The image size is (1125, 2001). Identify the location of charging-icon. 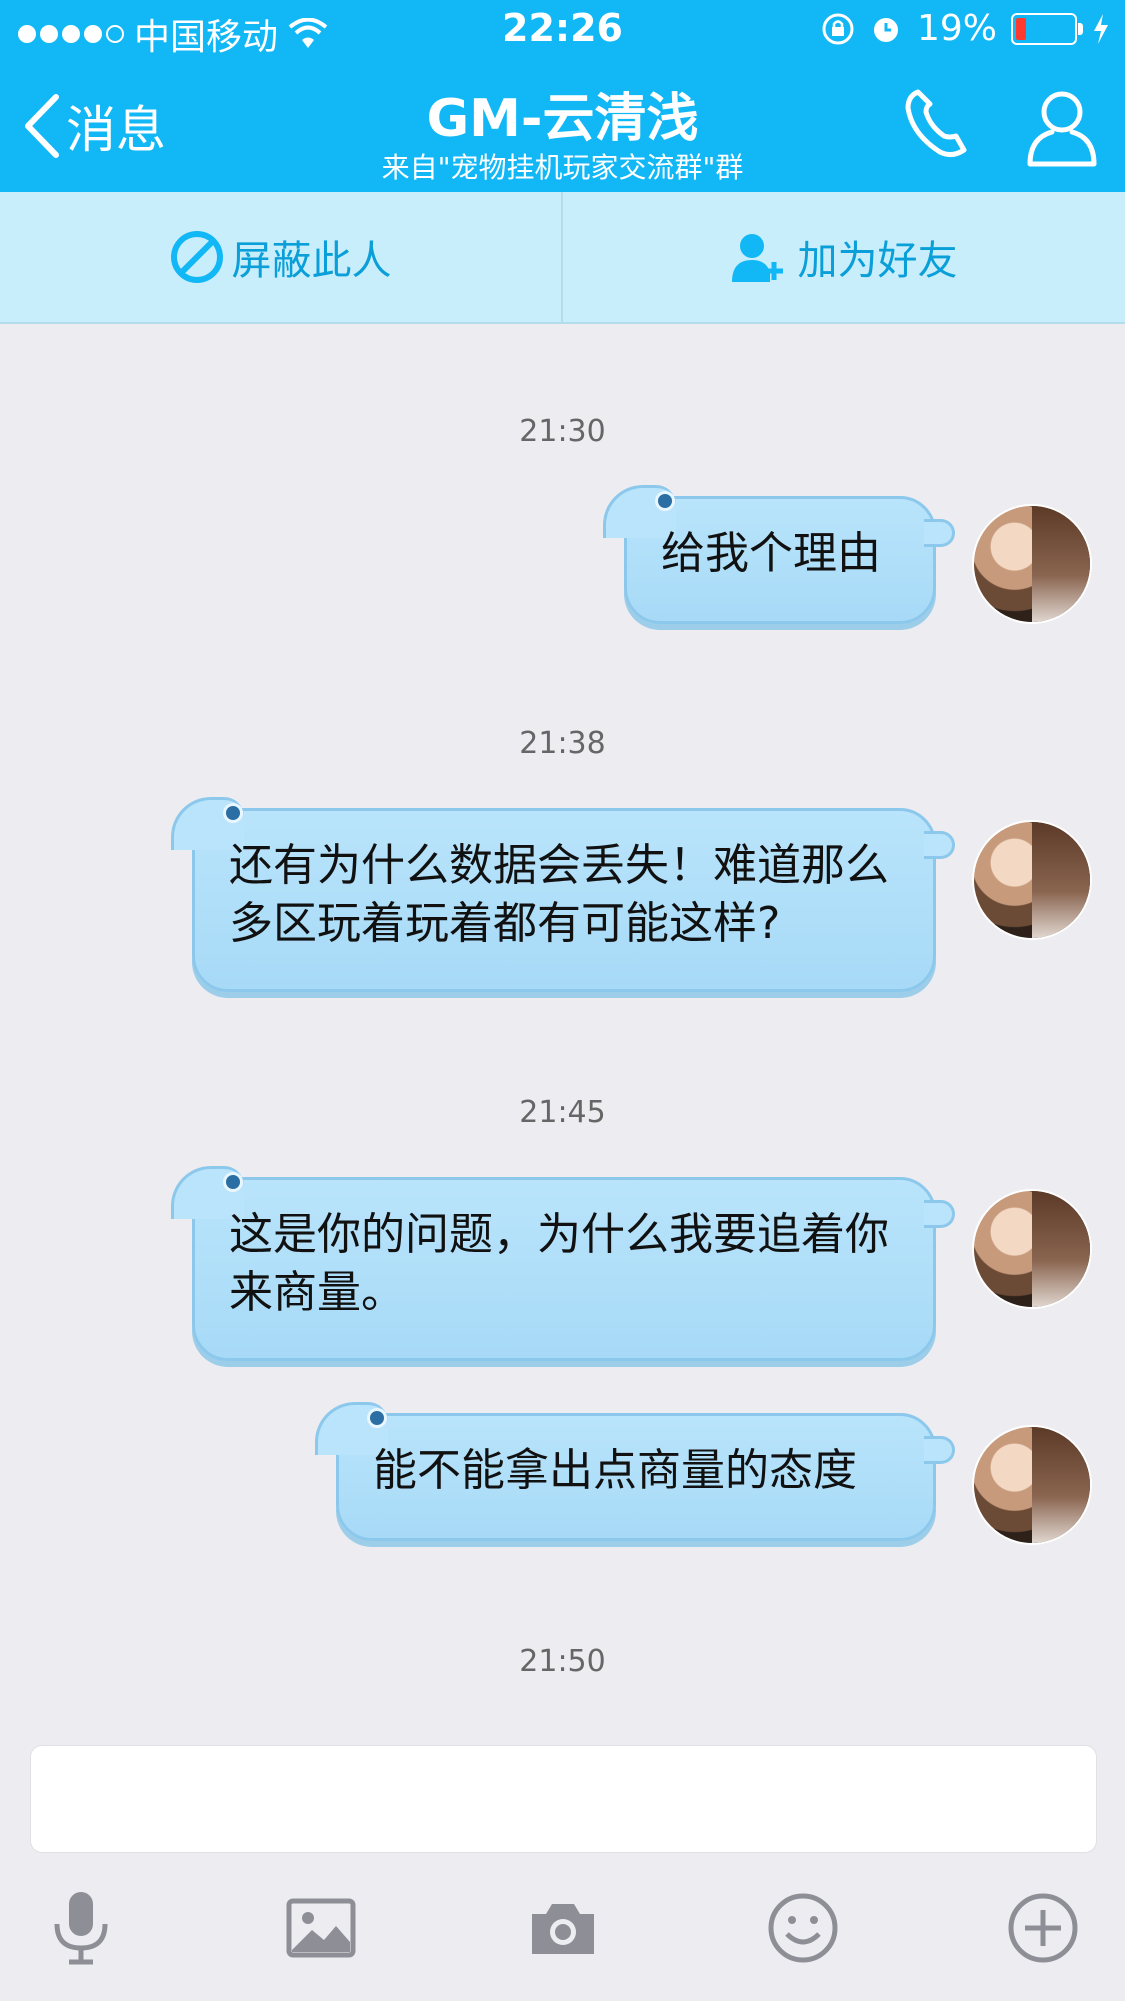
(1101, 28).